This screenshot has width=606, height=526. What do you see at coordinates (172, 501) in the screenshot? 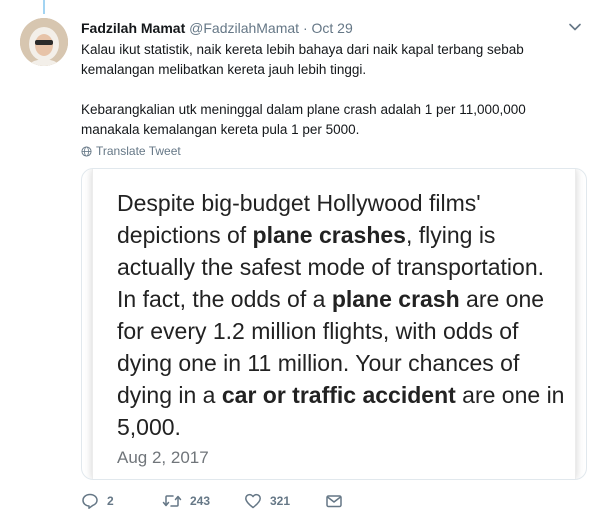
I see `retweet-icon` at bounding box center [172, 501].